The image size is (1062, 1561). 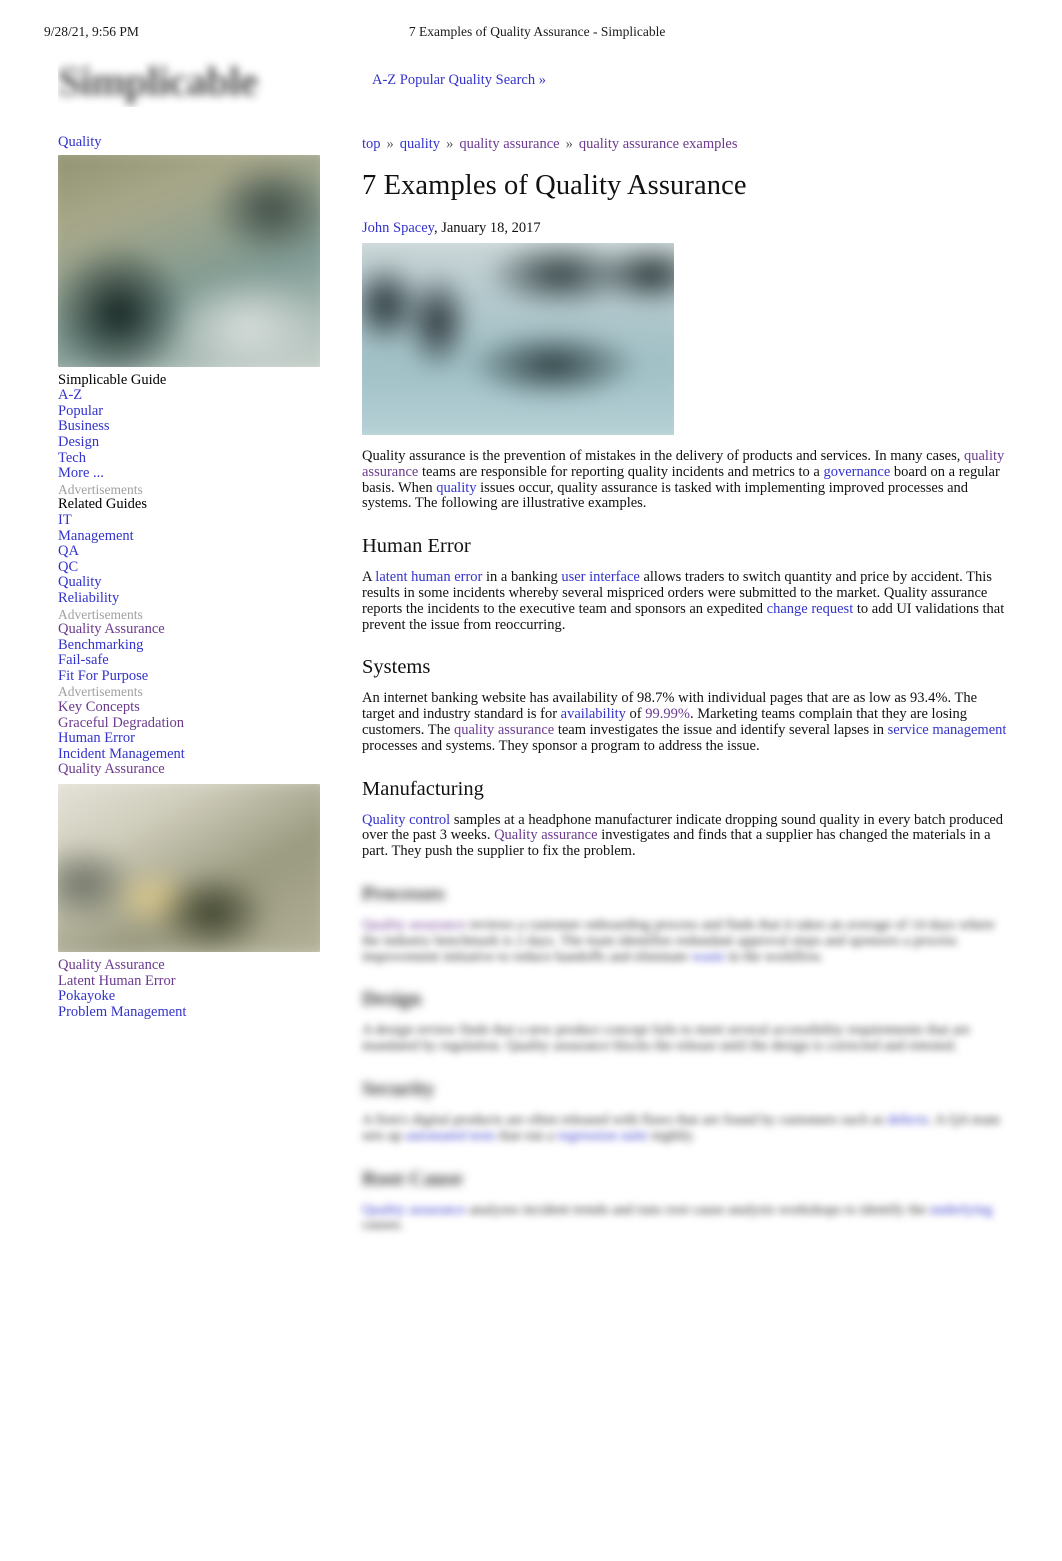 I want to click on inline-link-waste: waste, so click(x=708, y=957).